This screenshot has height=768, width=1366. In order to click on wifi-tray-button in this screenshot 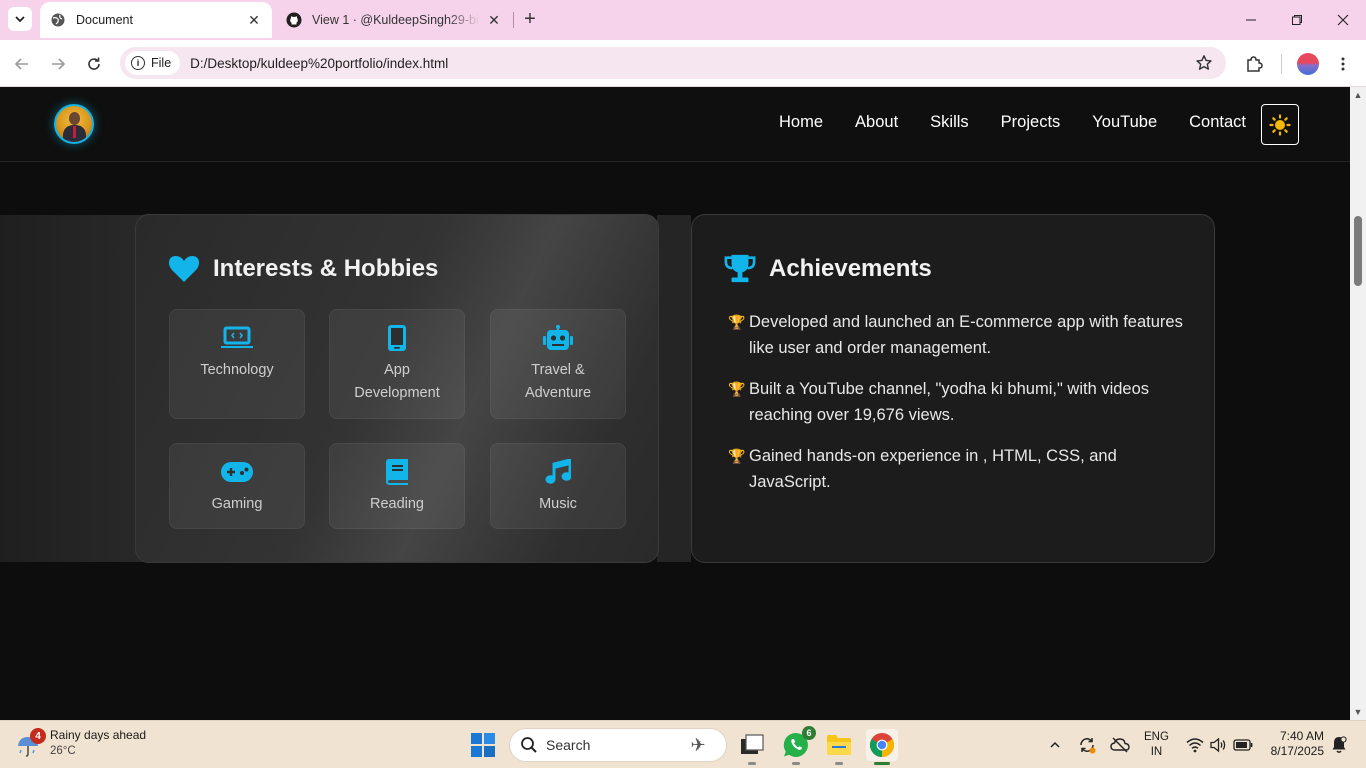, I will do `click(1195, 745)`.